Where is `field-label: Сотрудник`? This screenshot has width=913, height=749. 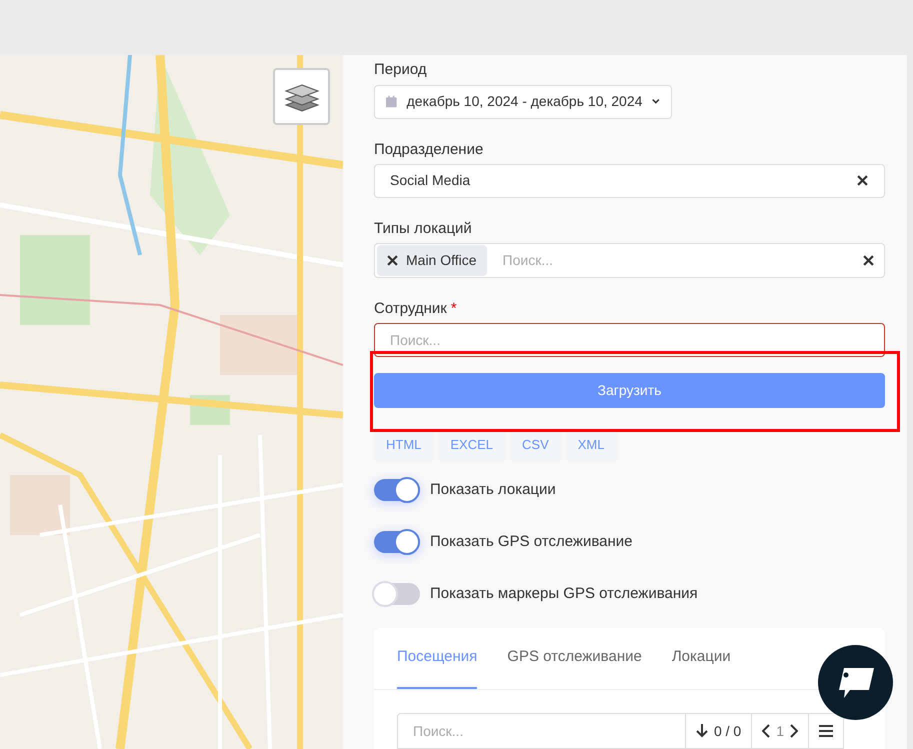 field-label: Сотрудник is located at coordinates (410, 308).